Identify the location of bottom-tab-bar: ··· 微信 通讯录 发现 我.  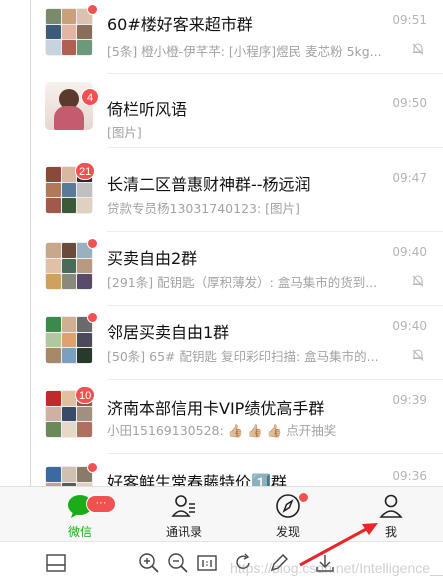
(221, 514).